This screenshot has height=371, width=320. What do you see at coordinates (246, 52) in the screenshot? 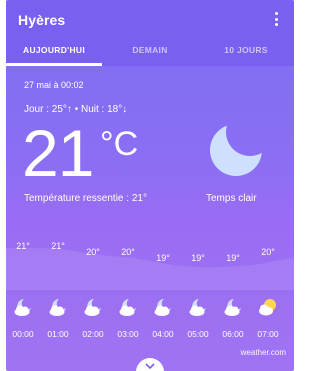
I see `tab-10-days: 10 JOURS` at bounding box center [246, 52].